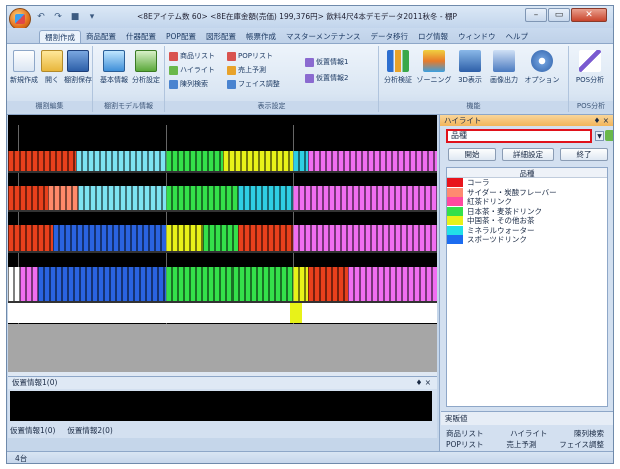 This screenshot has width=620, height=469. I want to click on 3d-view-button: 3D表示, so click(470, 73).